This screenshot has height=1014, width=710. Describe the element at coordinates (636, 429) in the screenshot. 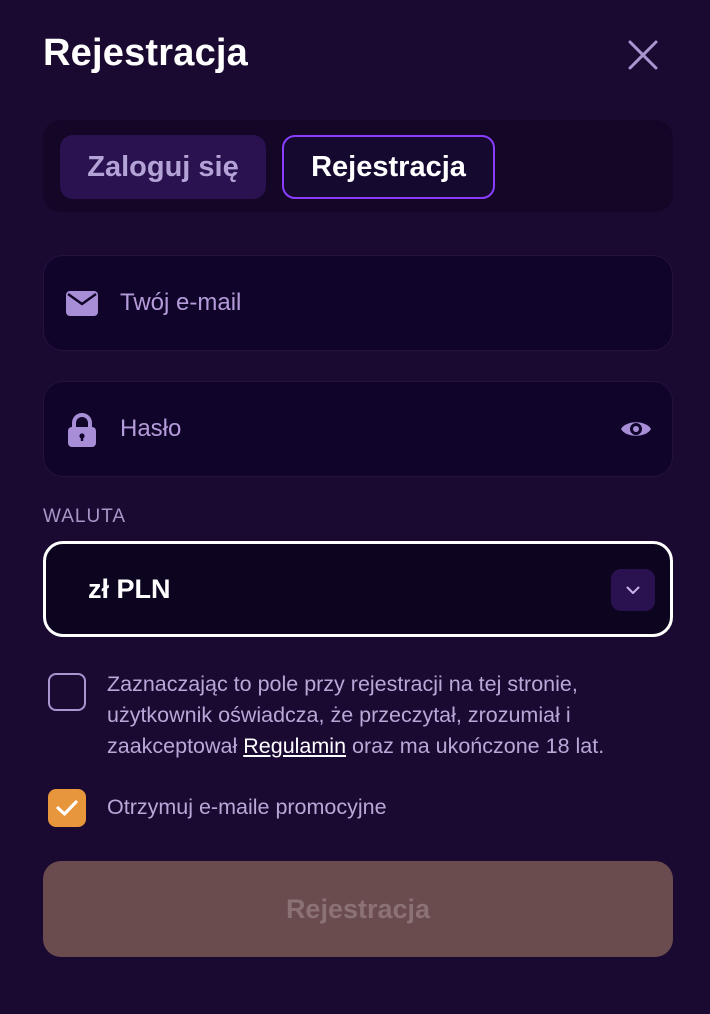

I see `eye-icon` at that location.